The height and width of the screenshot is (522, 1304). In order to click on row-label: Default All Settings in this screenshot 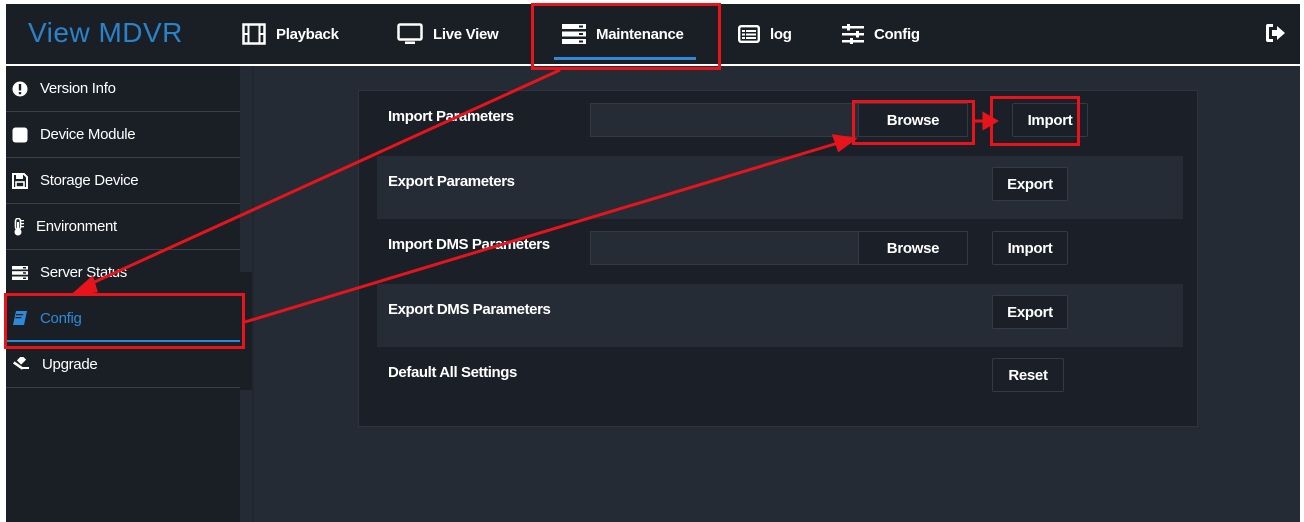, I will do `click(452, 372)`.